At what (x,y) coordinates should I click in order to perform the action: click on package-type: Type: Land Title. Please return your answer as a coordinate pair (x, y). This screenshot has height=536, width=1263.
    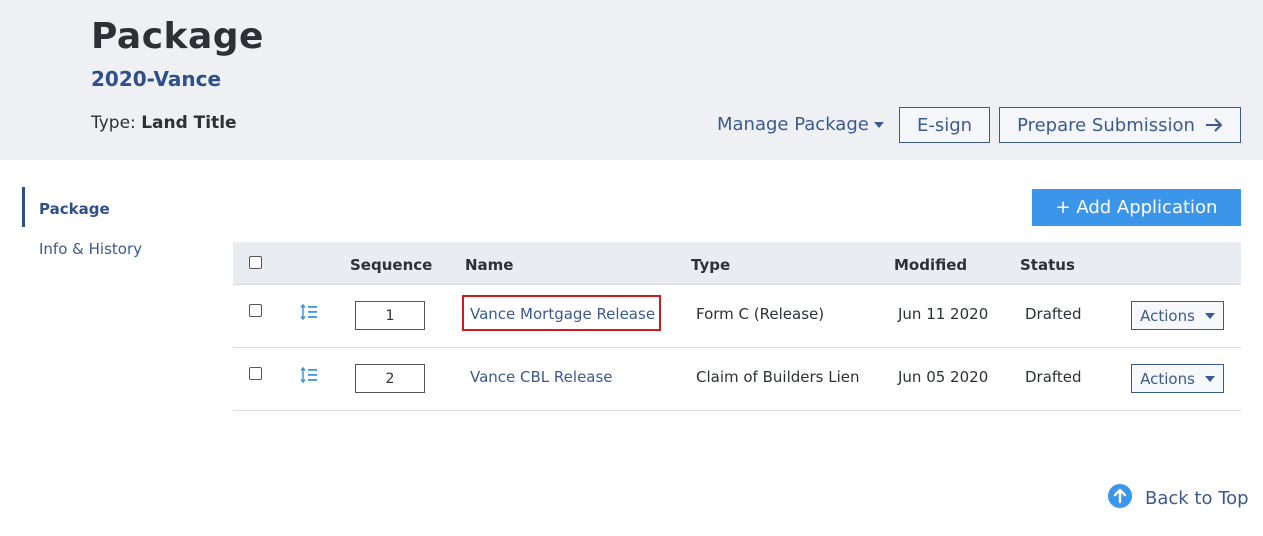
    Looking at the image, I should click on (164, 123).